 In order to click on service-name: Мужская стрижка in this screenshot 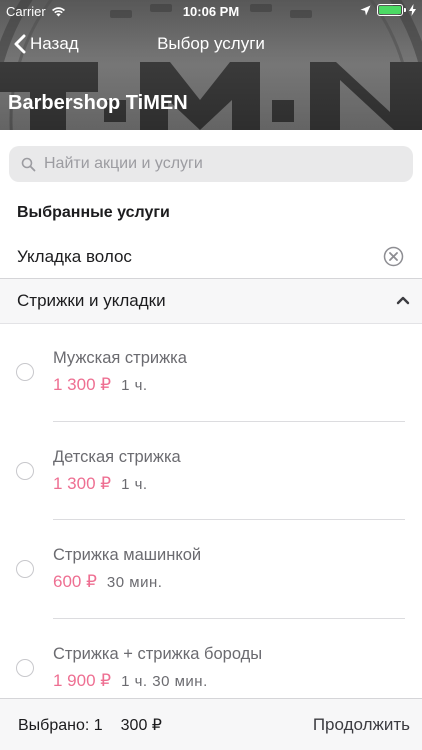, I will do `click(120, 358)`.